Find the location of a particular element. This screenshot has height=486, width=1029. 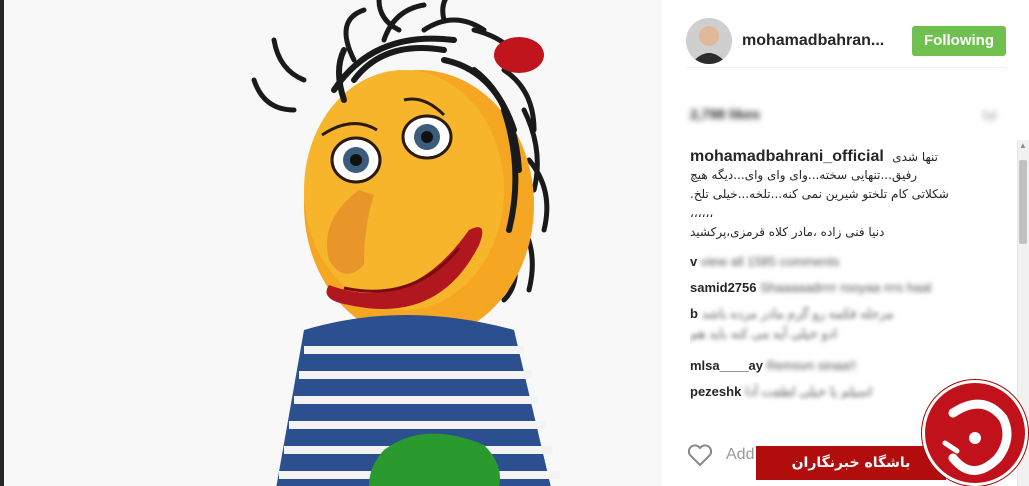

comment-text-continued: ادو خیلی آیه می کنه باید هم is located at coordinates (764, 333).